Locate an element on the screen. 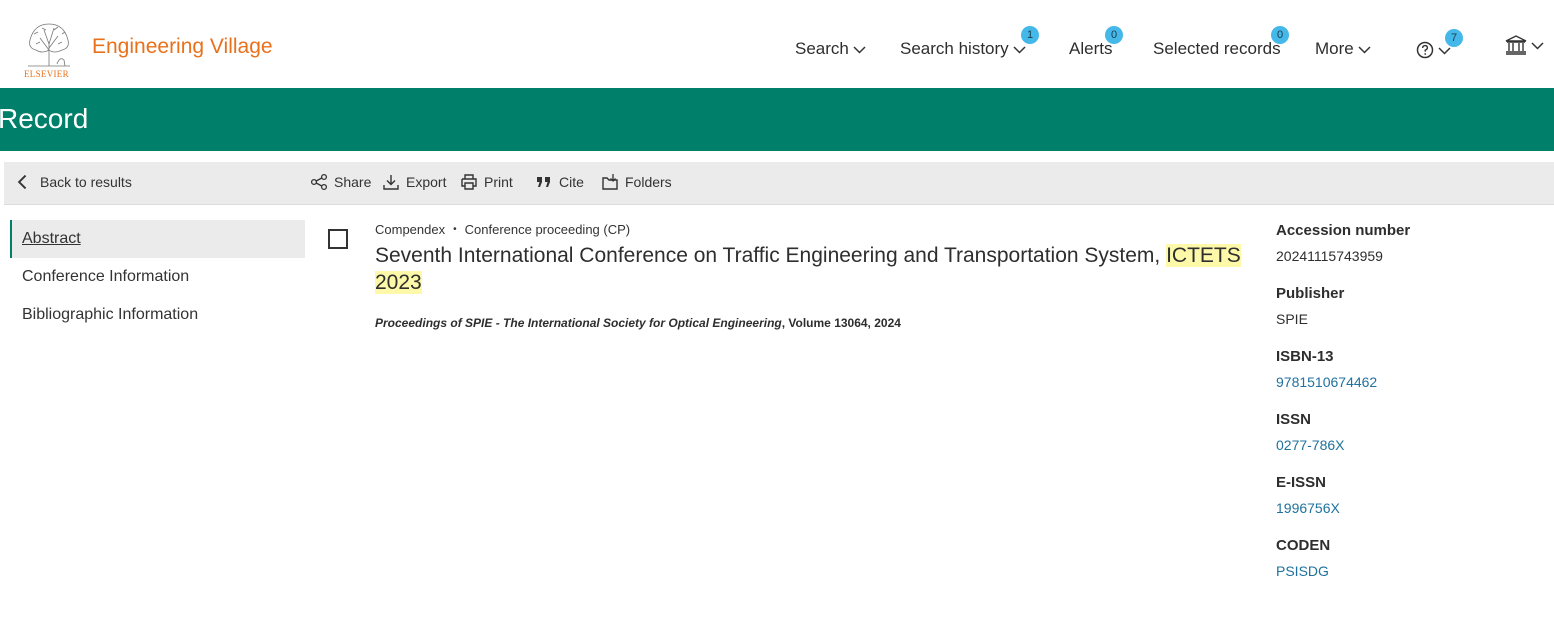 The image size is (1554, 622). record-meta: Compendex • Conference proceeding (CP) is located at coordinates (502, 229).